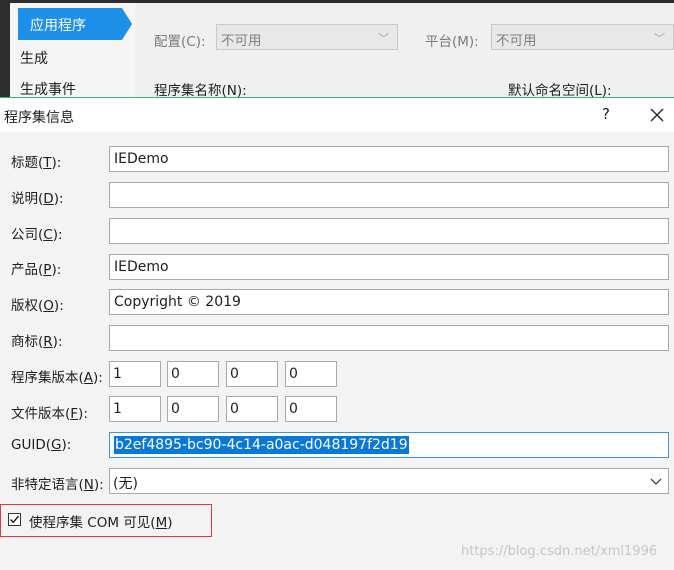  Describe the element at coordinates (452, 42) in the screenshot. I see `platform-label: 平台(M):` at that location.